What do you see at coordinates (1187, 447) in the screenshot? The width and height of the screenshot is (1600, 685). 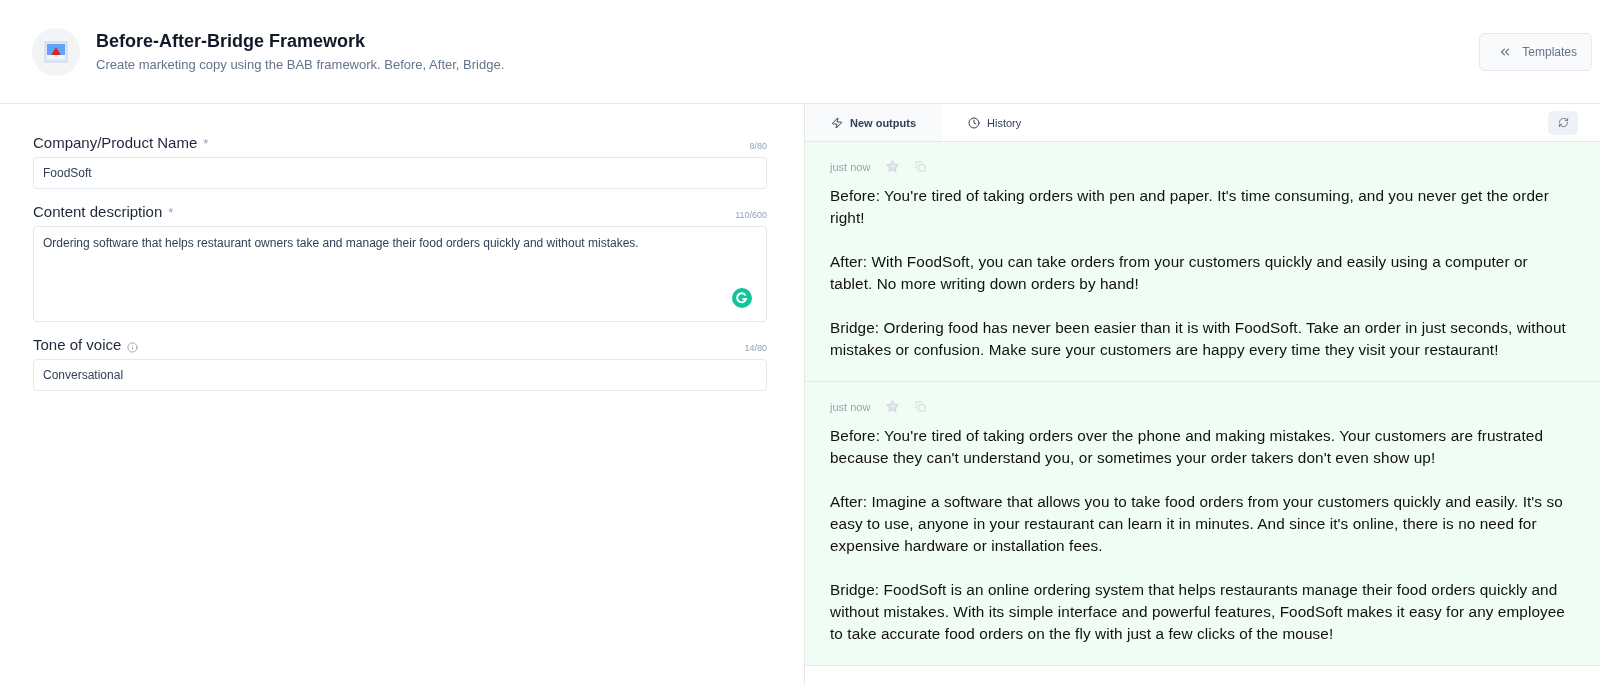 I see `output-paragraph: Before: You're tired of taking orders over the phone and making mistakes. Your customers are frustrated because they can't understand you, or sometimes your order takers don't even show up!` at bounding box center [1187, 447].